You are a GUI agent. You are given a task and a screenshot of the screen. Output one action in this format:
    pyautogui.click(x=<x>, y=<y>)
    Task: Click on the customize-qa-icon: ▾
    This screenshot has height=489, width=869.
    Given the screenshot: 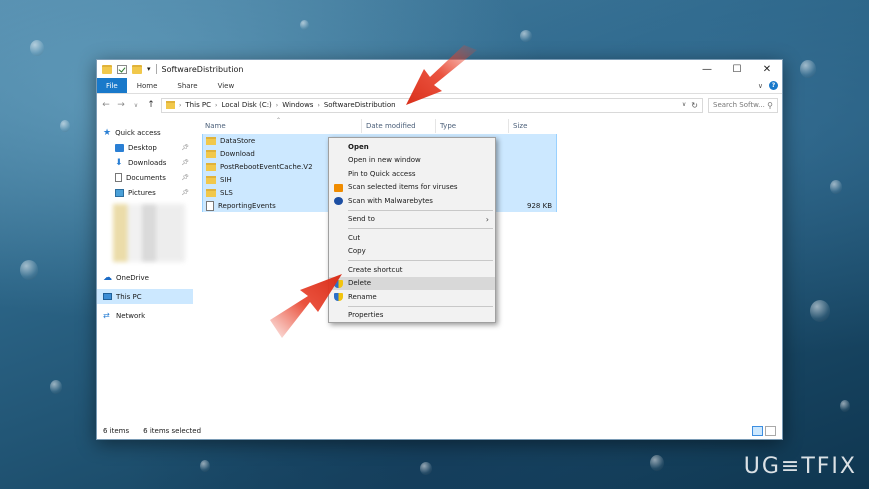 What is the action you would take?
    pyautogui.click(x=149, y=69)
    